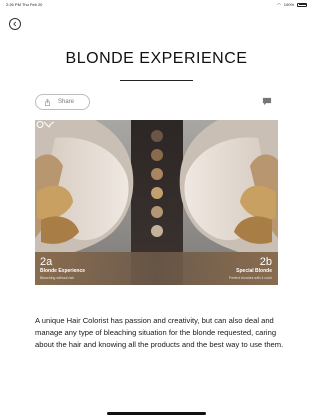 This screenshot has width=320, height=418. What do you see at coordinates (156, 413) in the screenshot?
I see `home-indicator` at bounding box center [156, 413].